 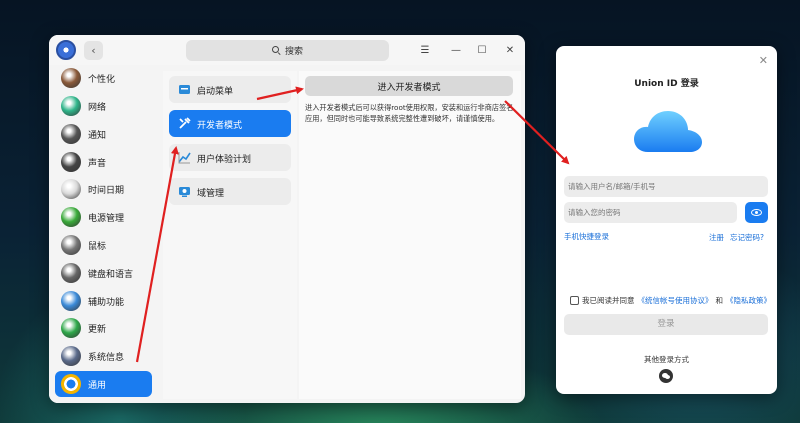 I want to click on agreement-and: 和, so click(x=719, y=300).